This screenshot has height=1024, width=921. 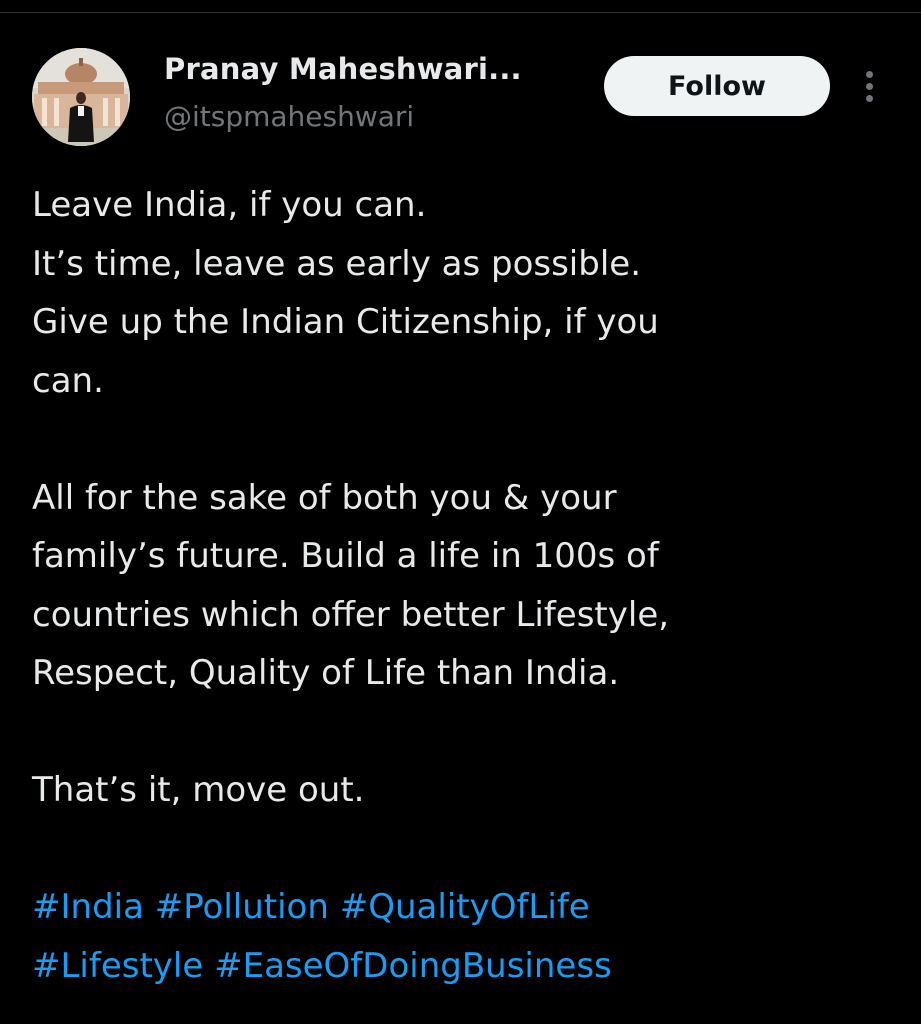 What do you see at coordinates (289, 116) in the screenshot?
I see `author-handle: @itspmaheshwari` at bounding box center [289, 116].